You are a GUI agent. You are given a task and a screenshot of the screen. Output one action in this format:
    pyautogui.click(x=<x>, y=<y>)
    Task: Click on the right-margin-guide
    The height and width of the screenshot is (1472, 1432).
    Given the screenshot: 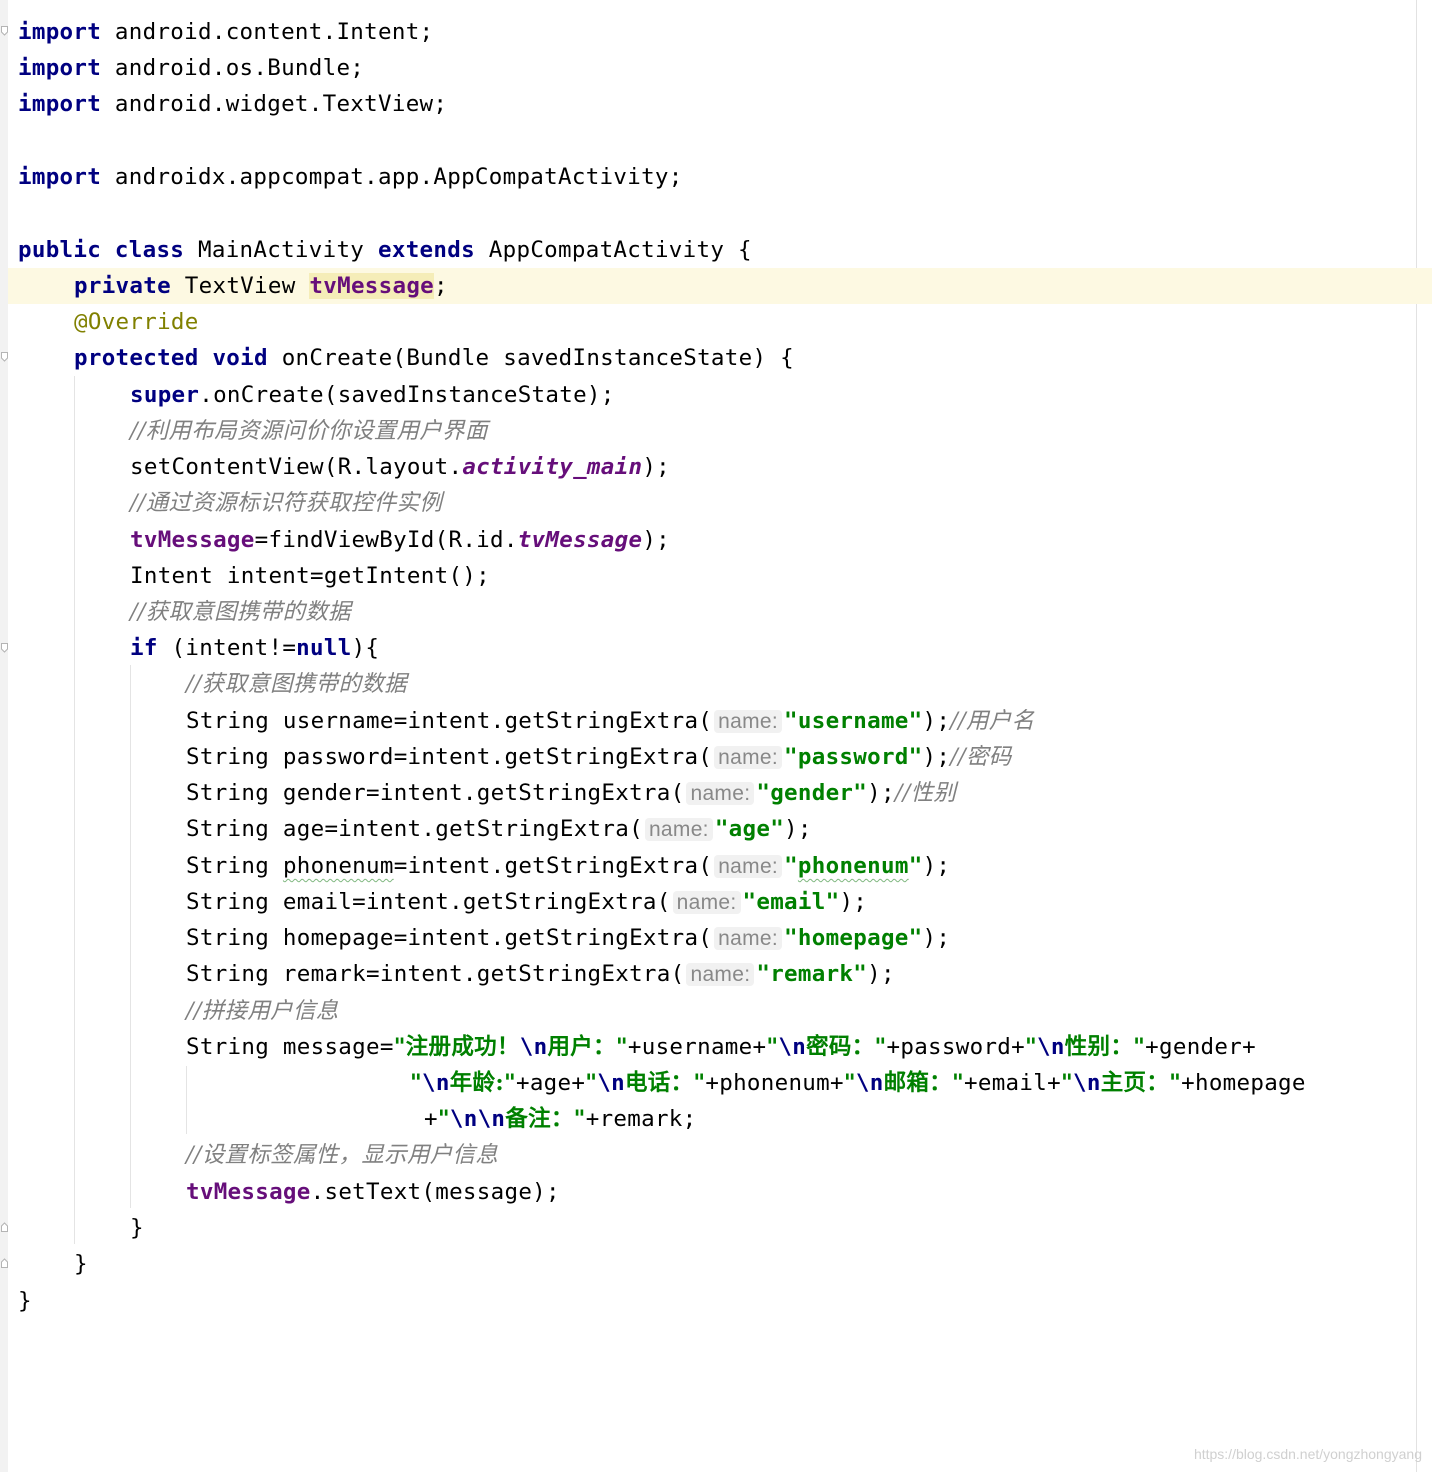 What is the action you would take?
    pyautogui.click(x=1416, y=736)
    